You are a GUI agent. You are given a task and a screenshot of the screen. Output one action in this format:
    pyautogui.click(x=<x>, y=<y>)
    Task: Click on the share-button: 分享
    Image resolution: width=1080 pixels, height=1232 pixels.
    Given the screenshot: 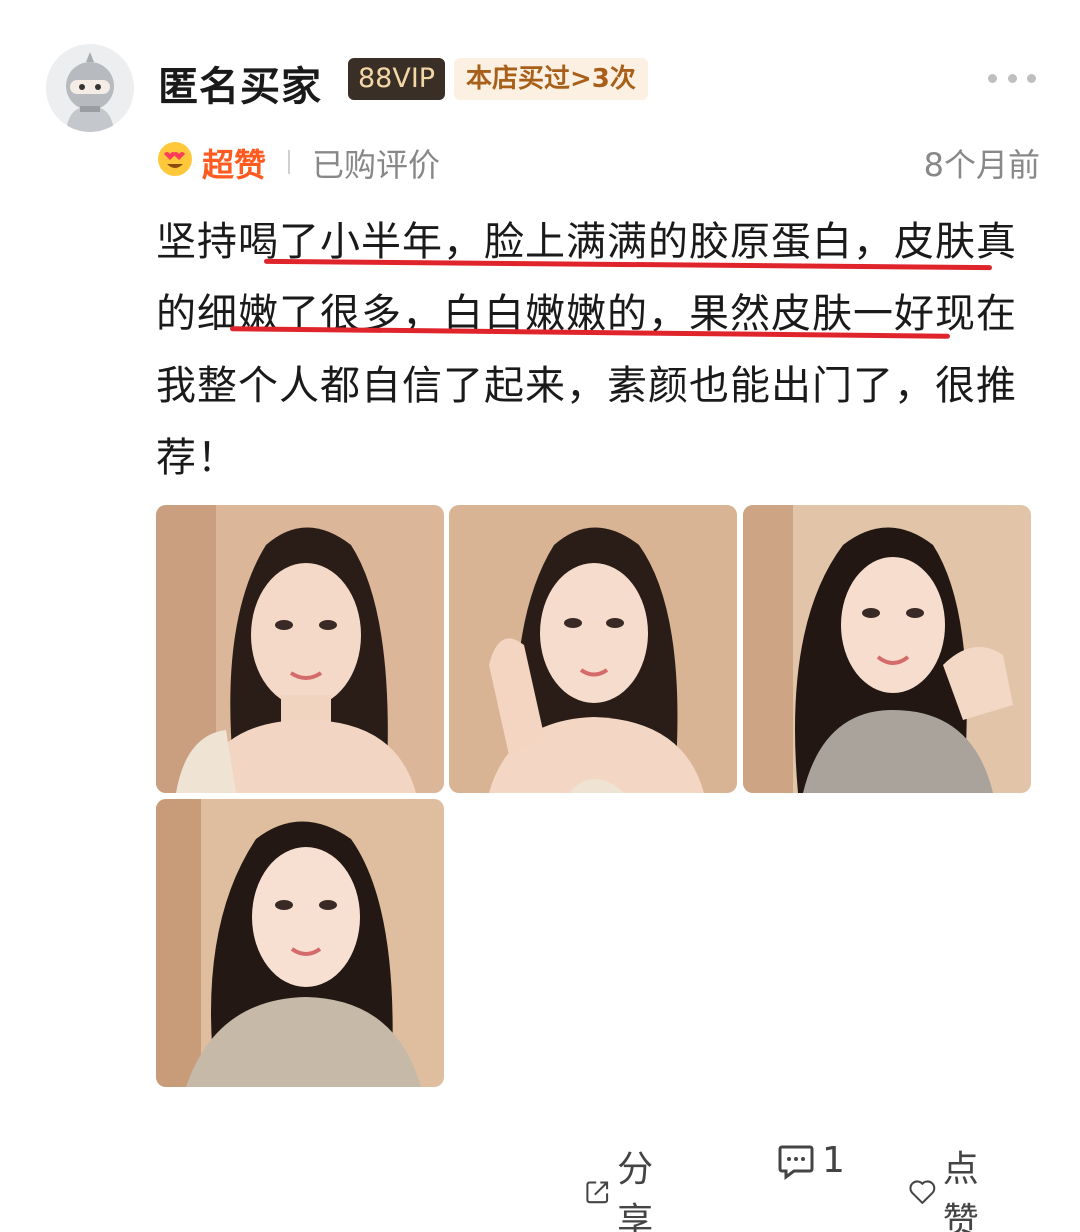 What is the action you would take?
    pyautogui.click(x=625, y=1186)
    